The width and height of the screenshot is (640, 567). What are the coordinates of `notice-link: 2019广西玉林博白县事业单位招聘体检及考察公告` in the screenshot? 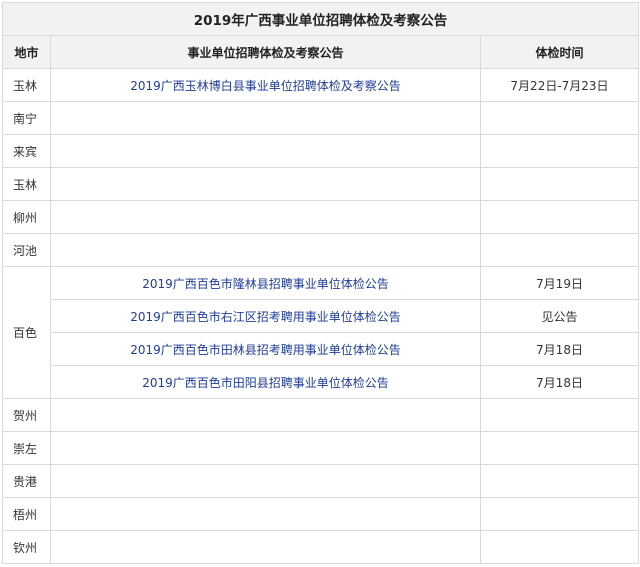 It's located at (265, 86).